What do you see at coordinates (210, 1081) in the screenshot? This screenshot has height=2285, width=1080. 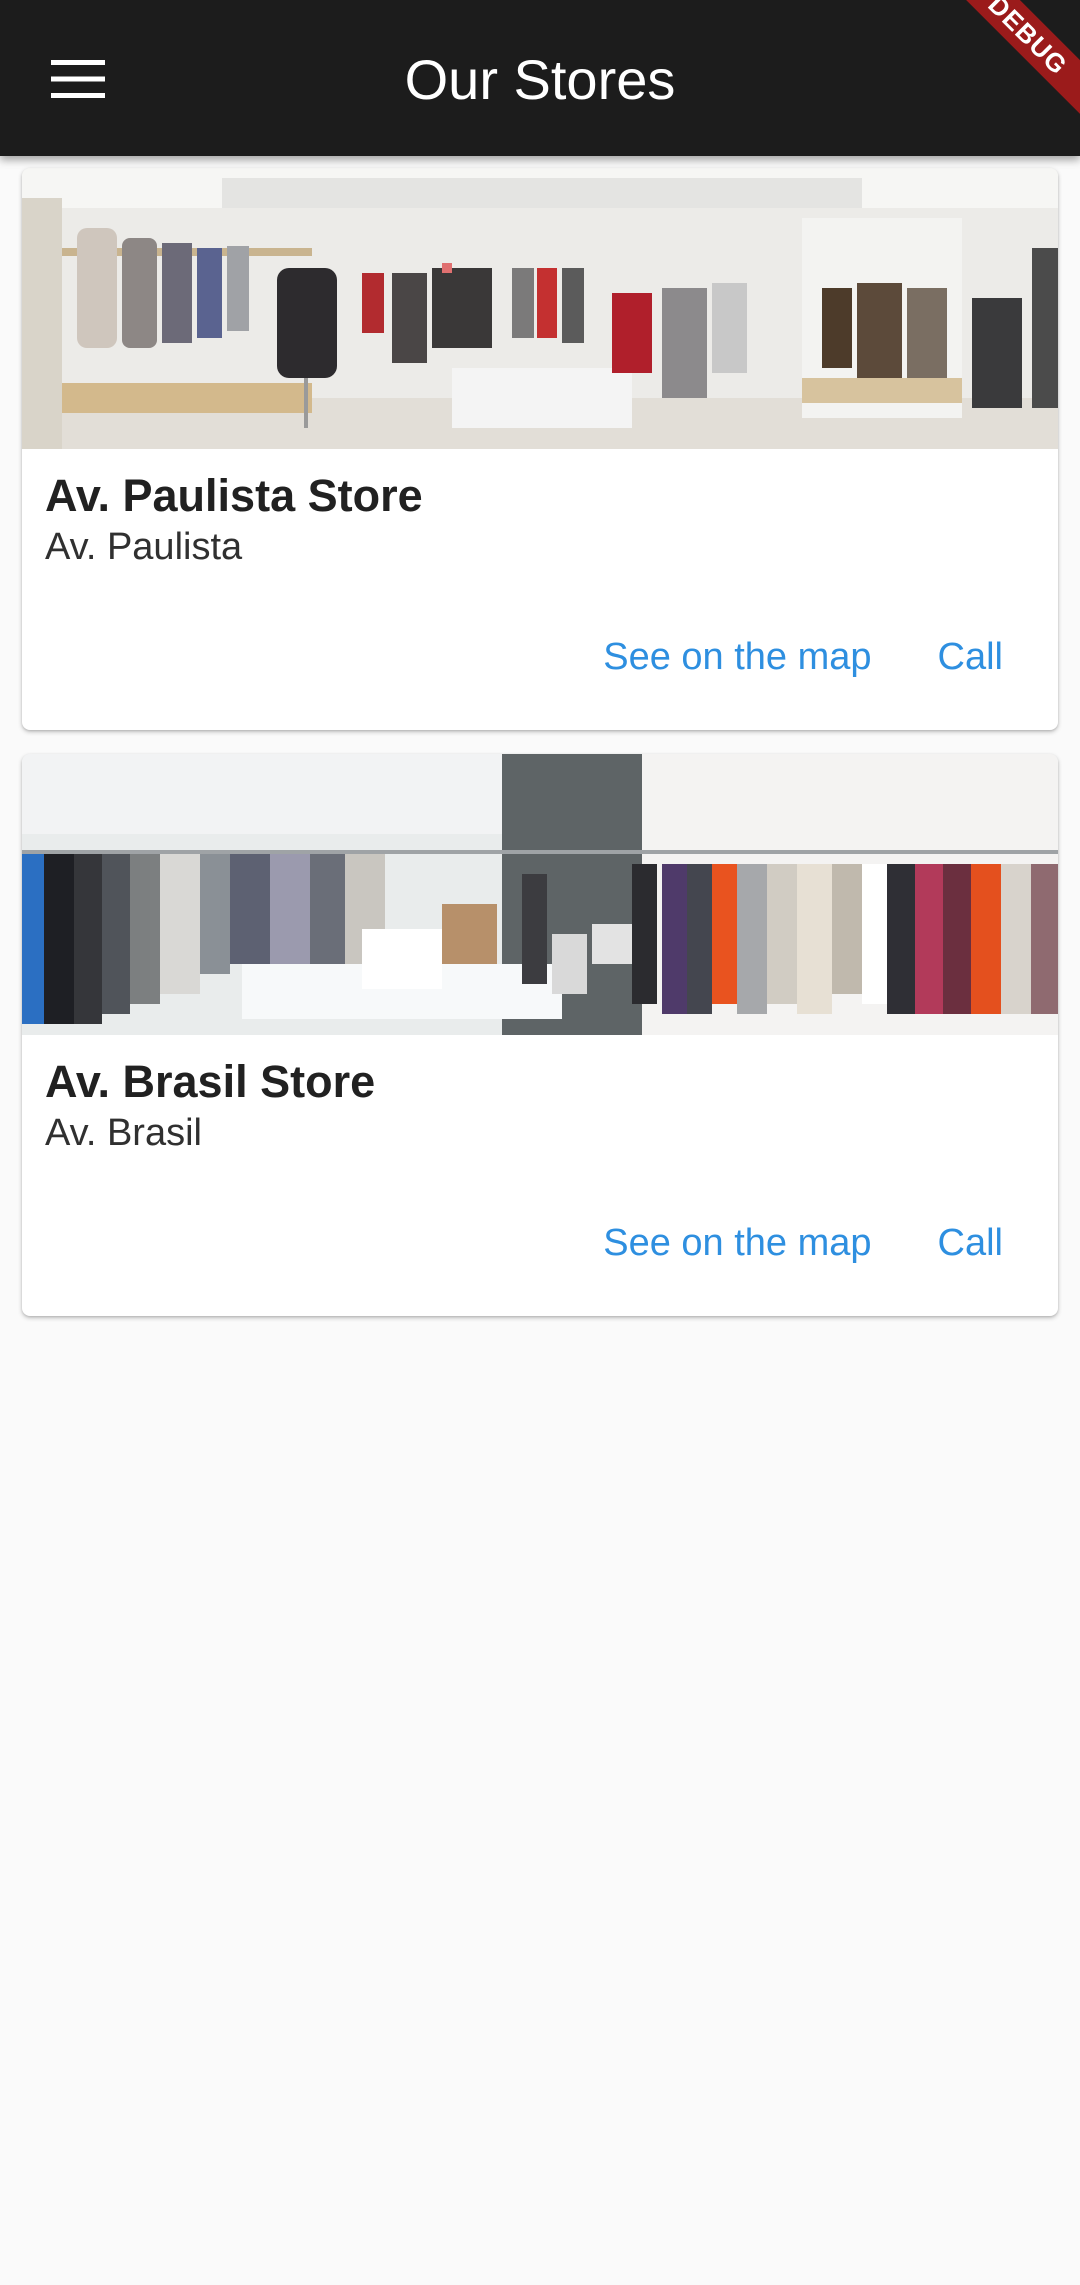 I see `store-name: Av. Brasil Store` at bounding box center [210, 1081].